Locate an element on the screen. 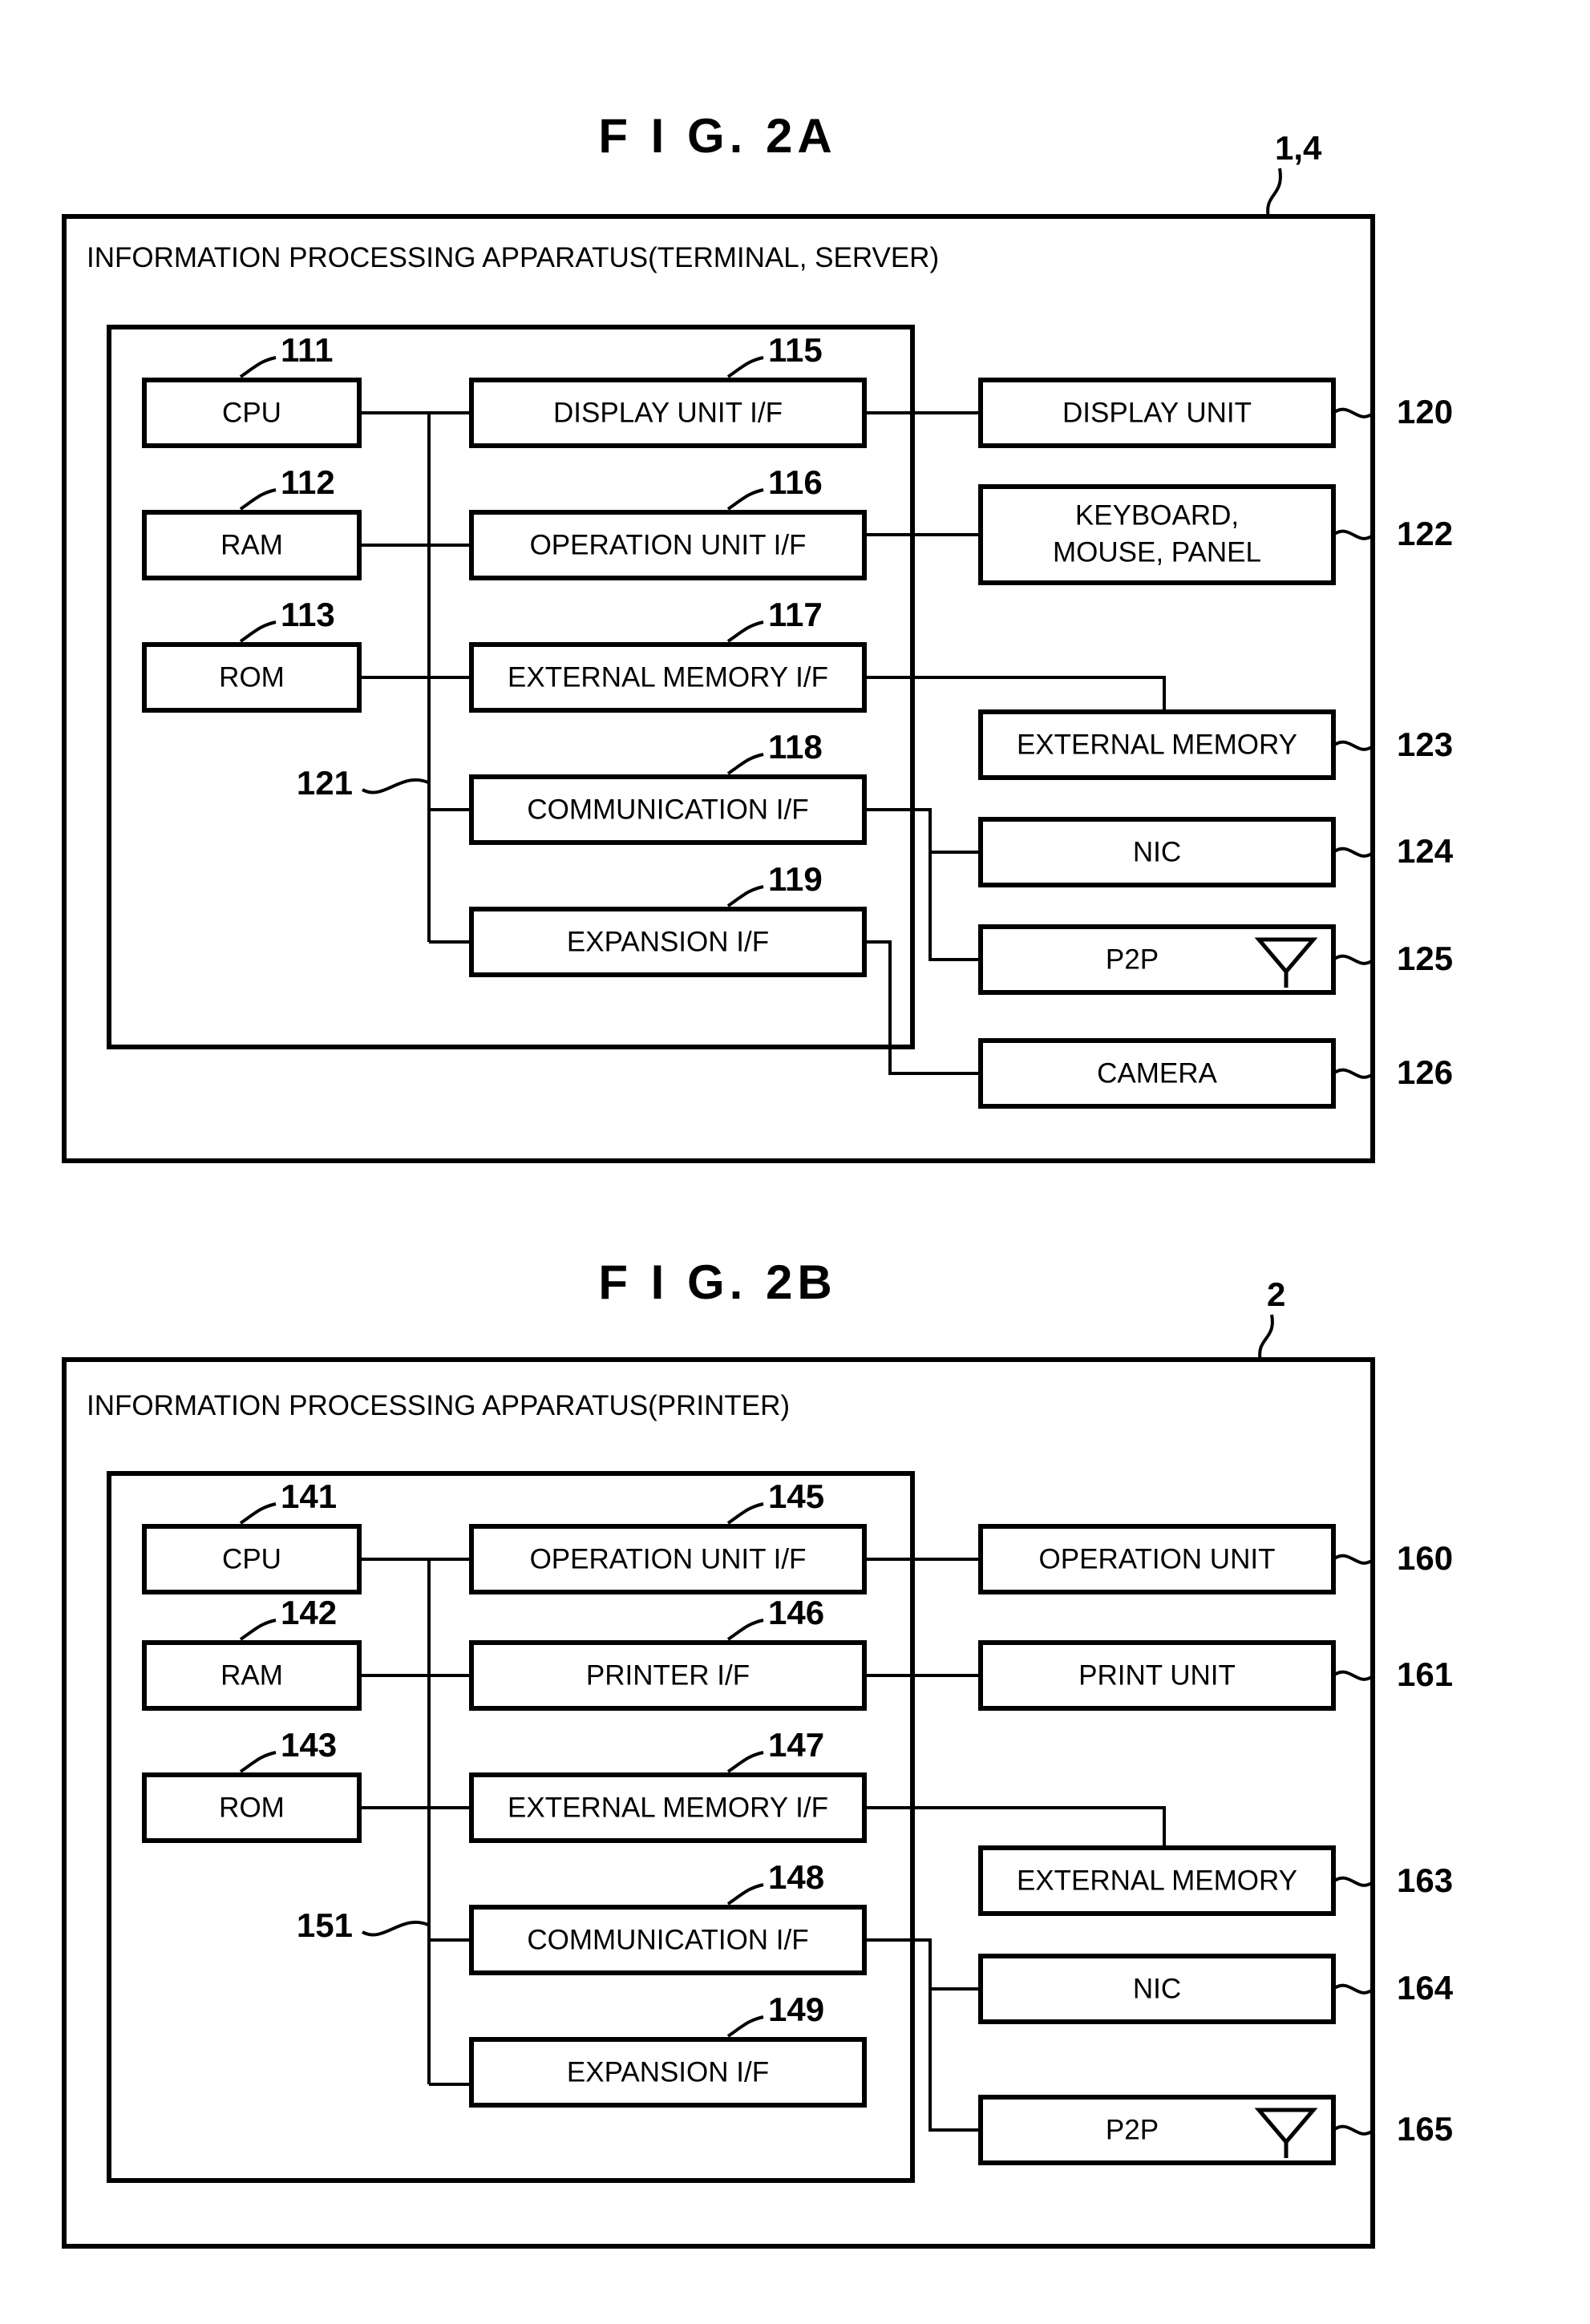 This screenshot has height=2324, width=1590. block-label-external-memory-2a: EXTERNAL MEMORY is located at coordinates (1157, 744).